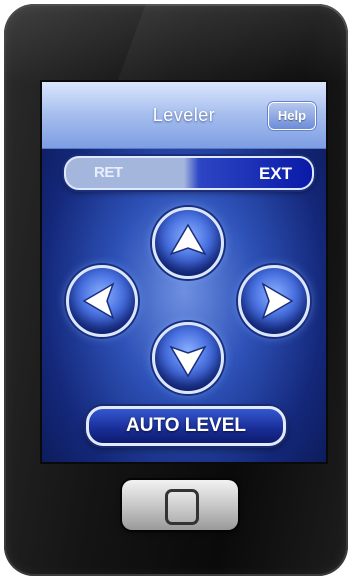 This screenshot has width=353, height=581. Describe the element at coordinates (292, 116) in the screenshot. I see `help-button: Help` at that location.